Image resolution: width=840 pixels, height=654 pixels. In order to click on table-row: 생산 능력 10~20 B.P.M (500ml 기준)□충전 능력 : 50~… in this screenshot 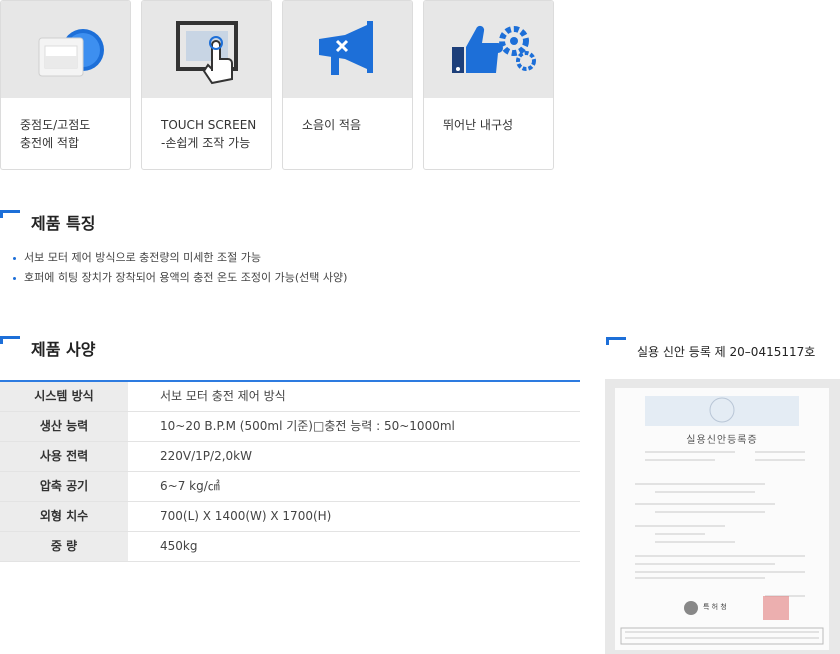, I will do `click(290, 427)`.